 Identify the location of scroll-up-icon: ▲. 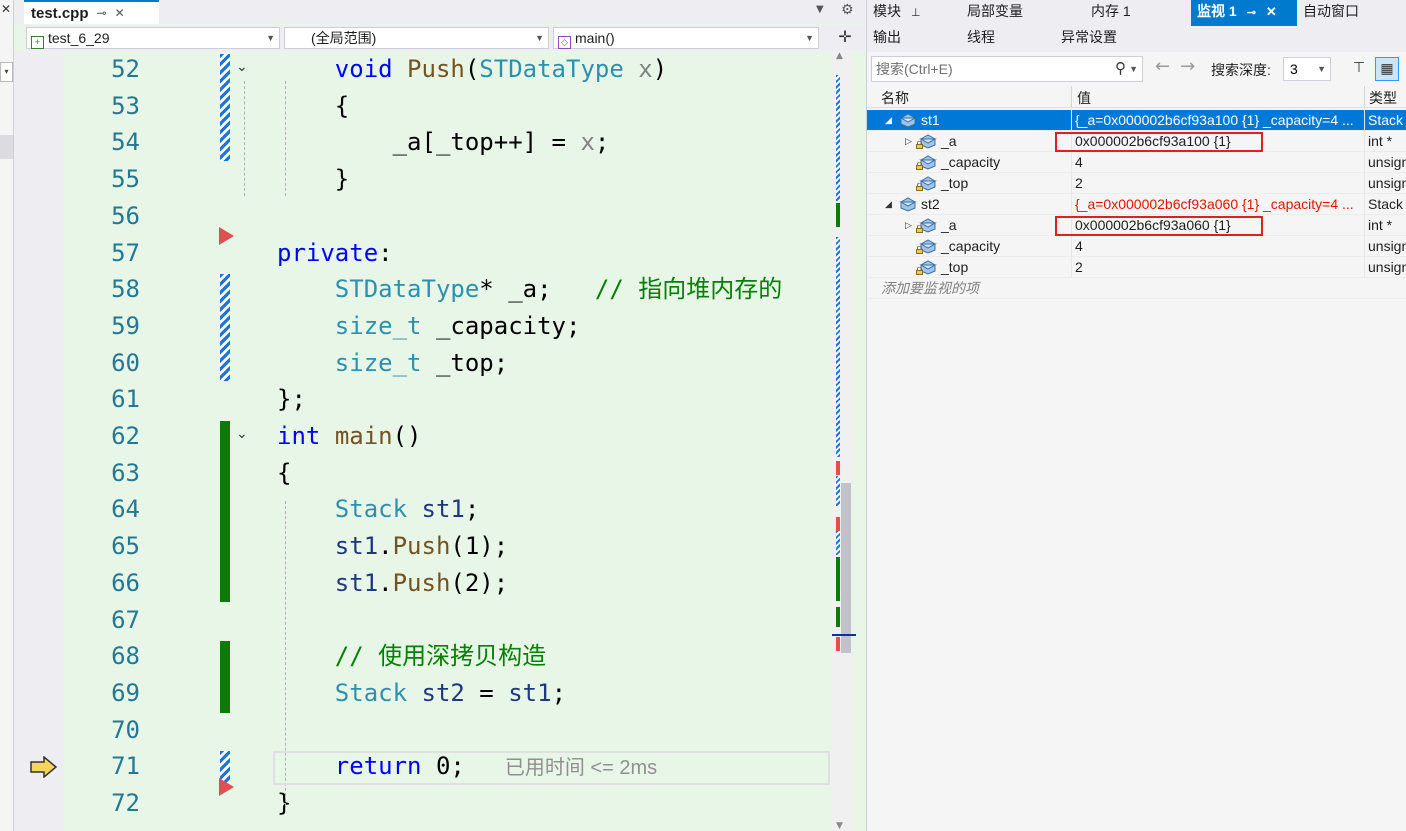
(839, 56).